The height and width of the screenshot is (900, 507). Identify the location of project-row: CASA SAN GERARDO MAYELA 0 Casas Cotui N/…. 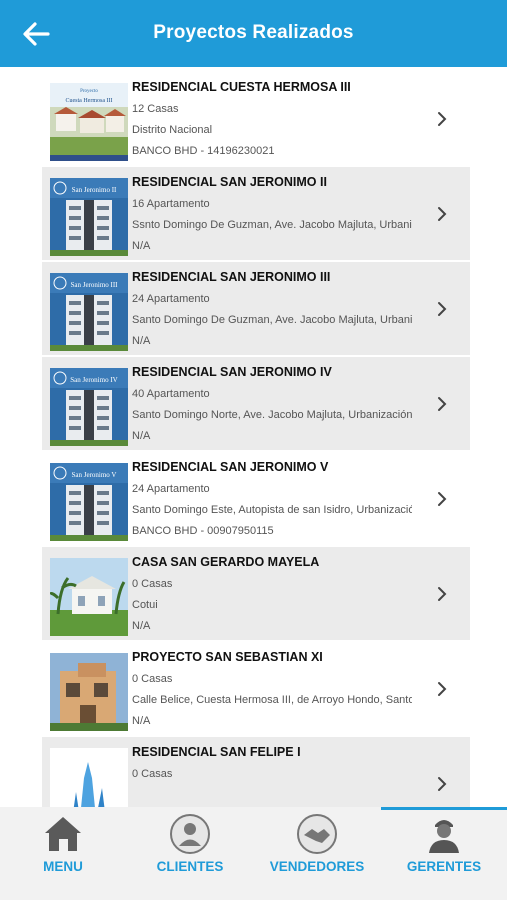
(256, 593).